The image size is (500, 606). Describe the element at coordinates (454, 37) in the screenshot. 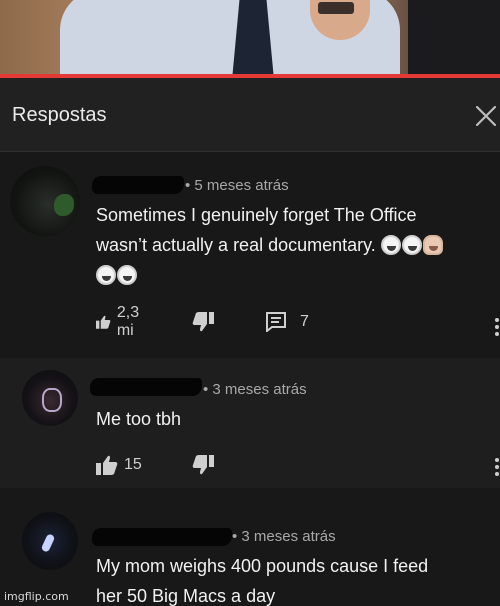

I see `video-monitor` at that location.